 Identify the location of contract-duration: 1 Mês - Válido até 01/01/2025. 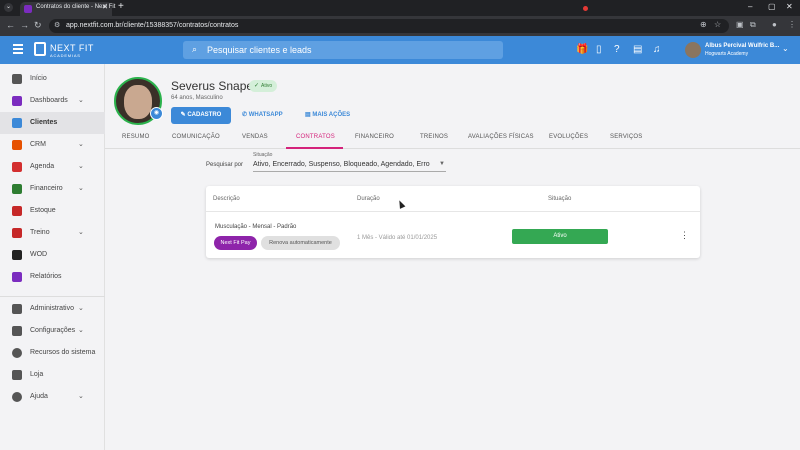
(397, 238).